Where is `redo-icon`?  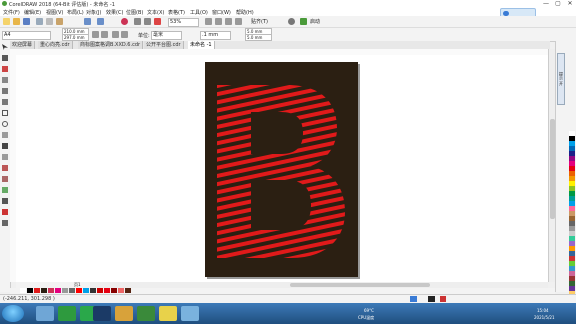
redo-icon is located at coordinates (100, 21).